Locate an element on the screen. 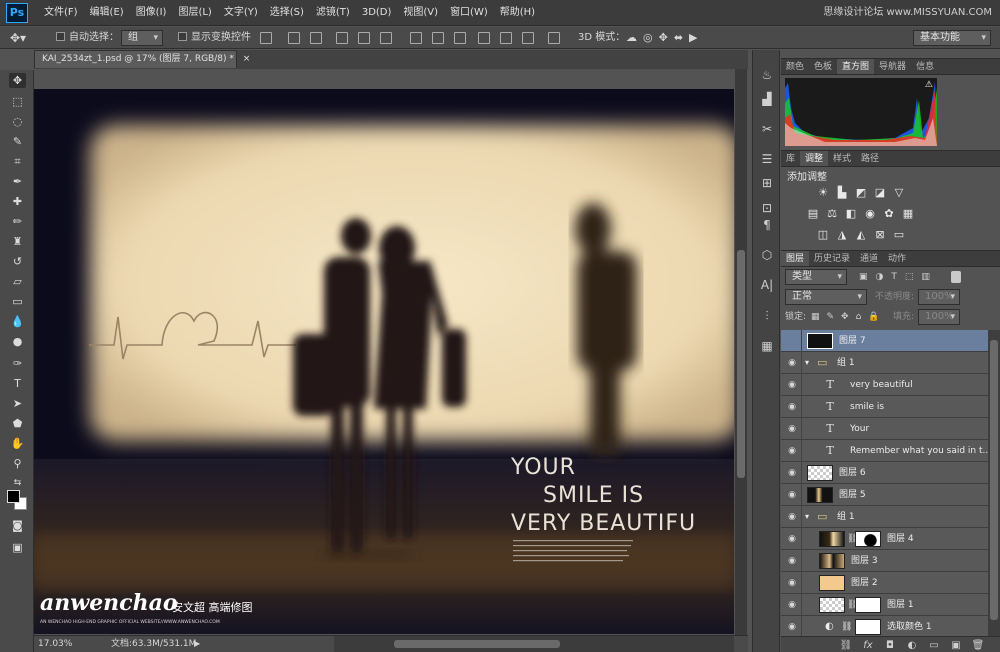 This screenshot has width=1000, height=652. align-right-icon is located at coordinates (386, 38).